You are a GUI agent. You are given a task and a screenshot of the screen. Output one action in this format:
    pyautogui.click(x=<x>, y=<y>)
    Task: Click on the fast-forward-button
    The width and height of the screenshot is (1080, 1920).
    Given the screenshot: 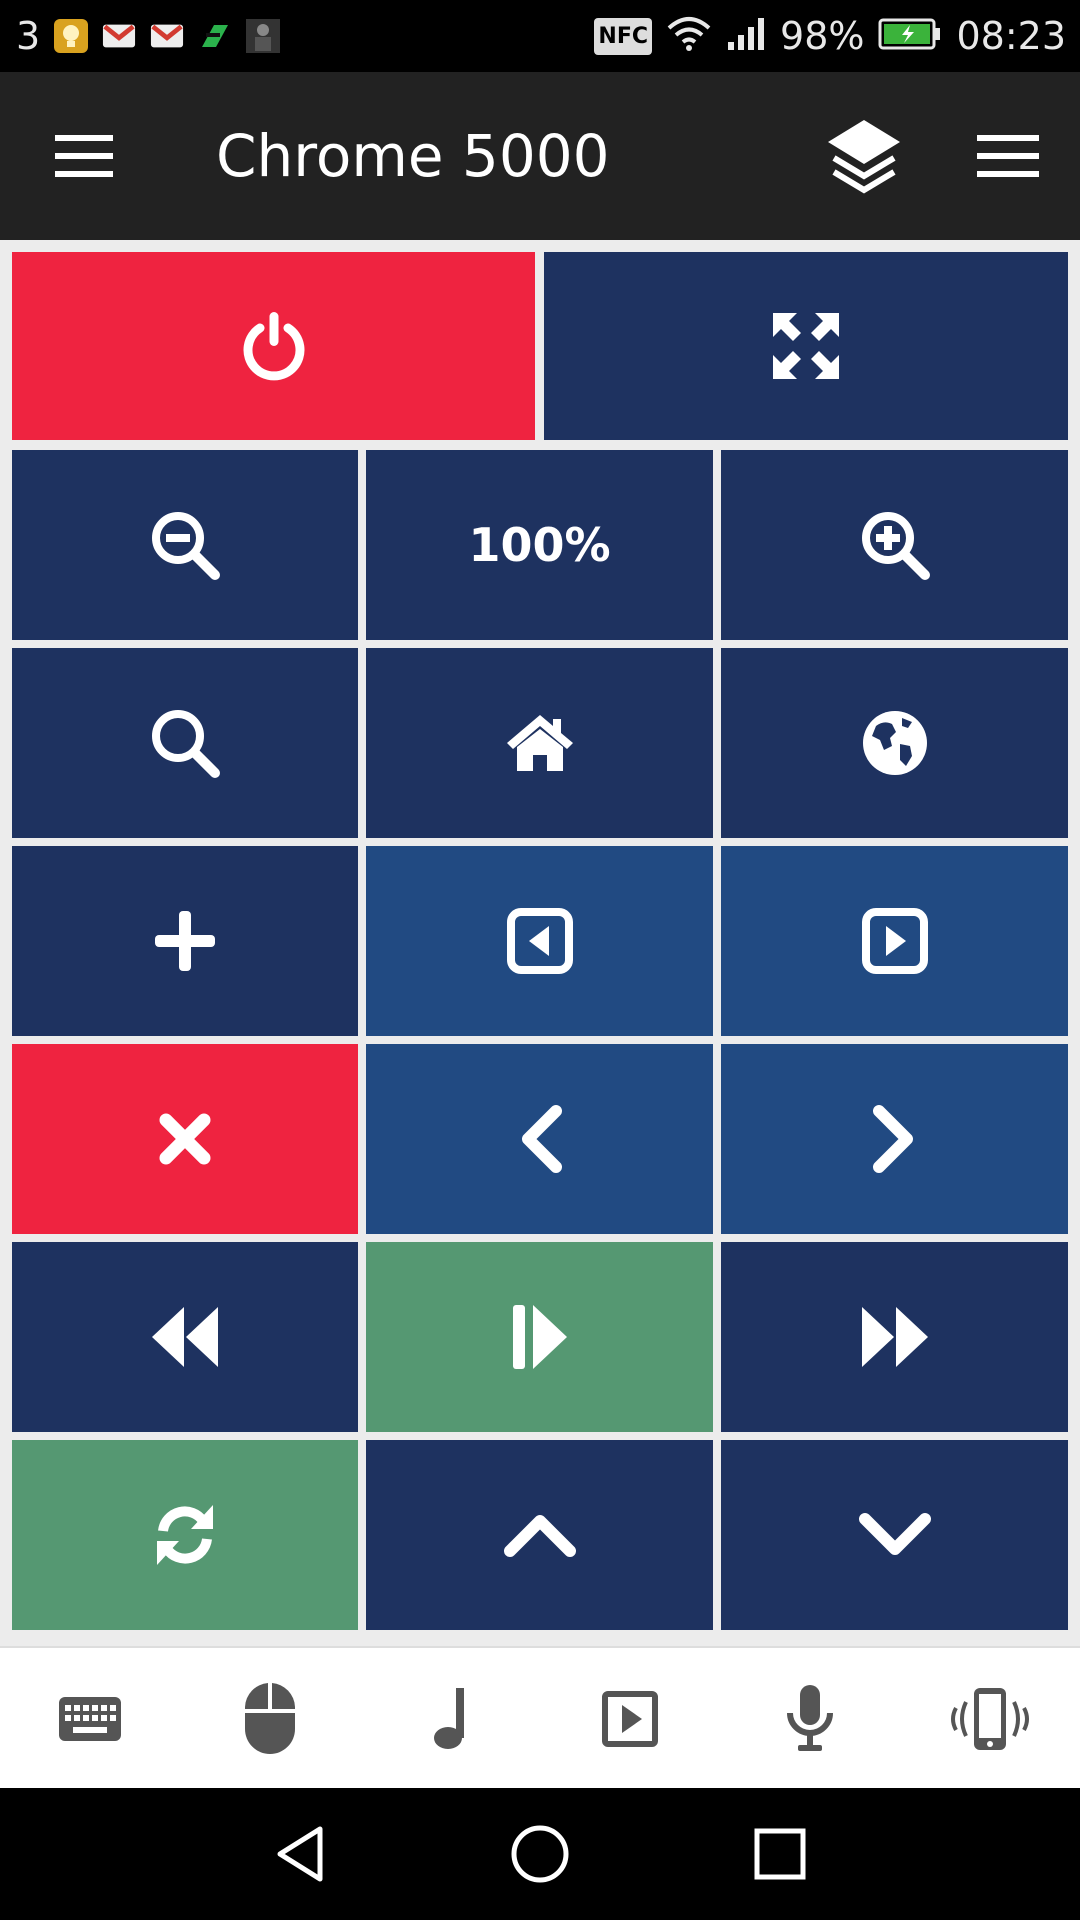 What is the action you would take?
    pyautogui.click(x=894, y=1337)
    